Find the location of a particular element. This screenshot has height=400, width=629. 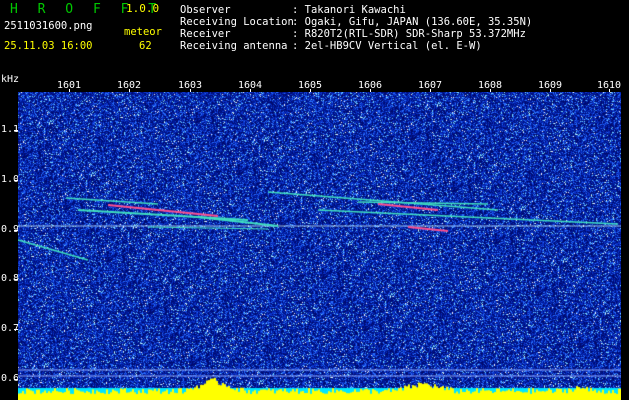

receiver-value: : R820T2(RTL-SDR) SDR-Sharp 53.372MHz is located at coordinates (409, 34).